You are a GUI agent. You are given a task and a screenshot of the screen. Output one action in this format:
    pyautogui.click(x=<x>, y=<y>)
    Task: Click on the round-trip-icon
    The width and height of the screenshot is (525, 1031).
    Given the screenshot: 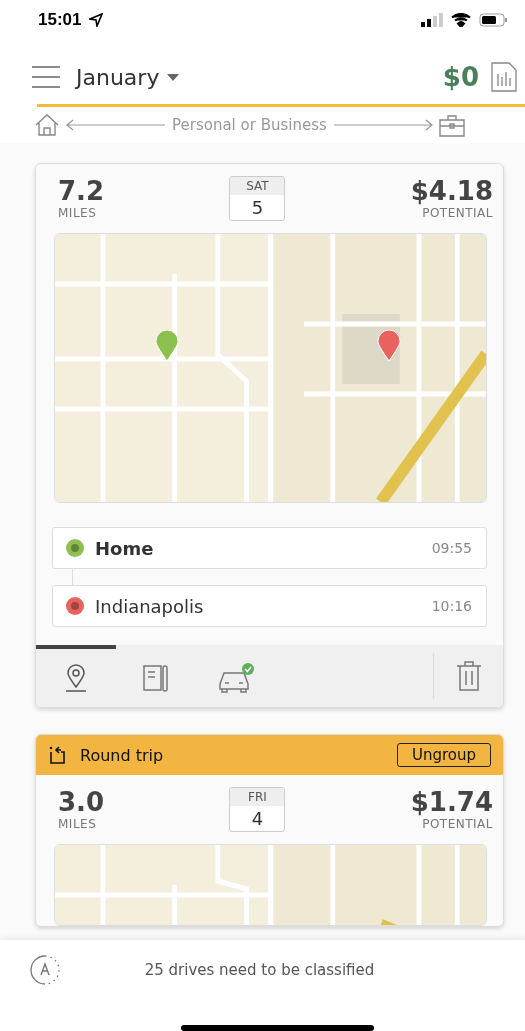 What is the action you would take?
    pyautogui.click(x=58, y=755)
    